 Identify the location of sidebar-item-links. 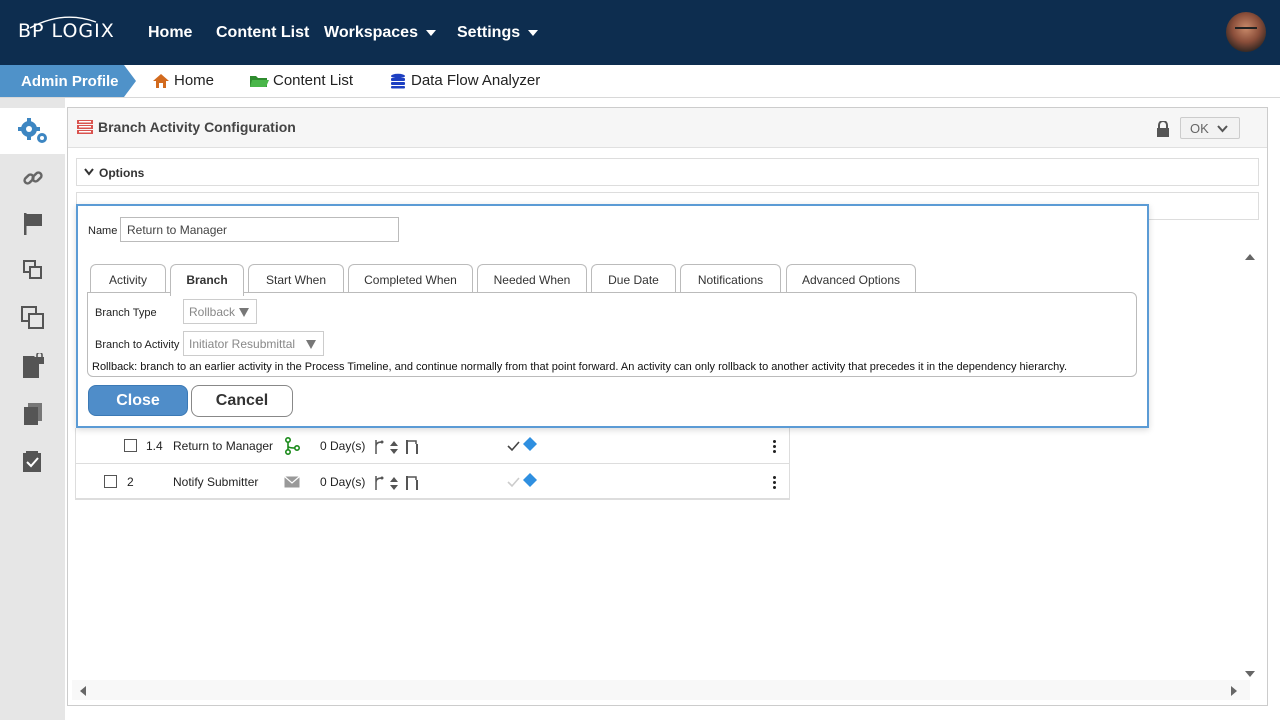
(32, 178).